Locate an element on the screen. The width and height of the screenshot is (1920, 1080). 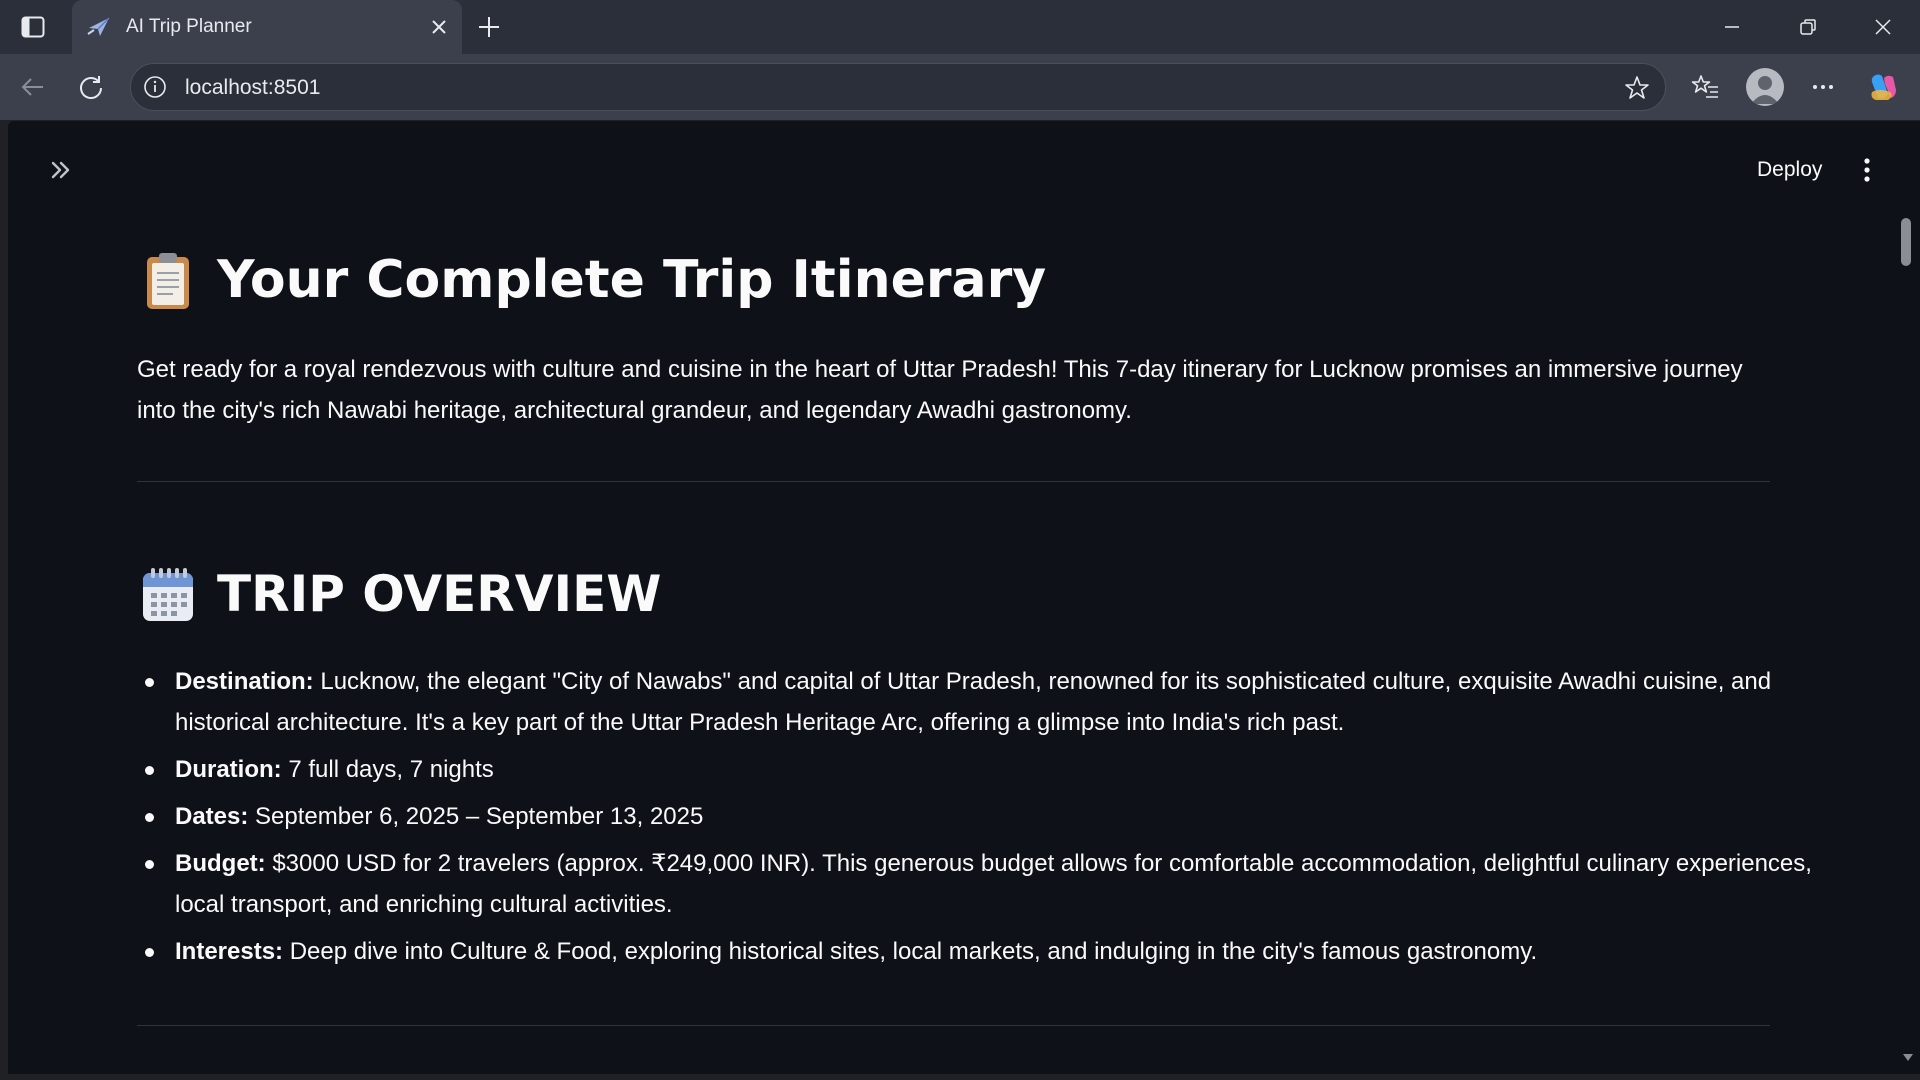
close-icon is located at coordinates (1883, 27).